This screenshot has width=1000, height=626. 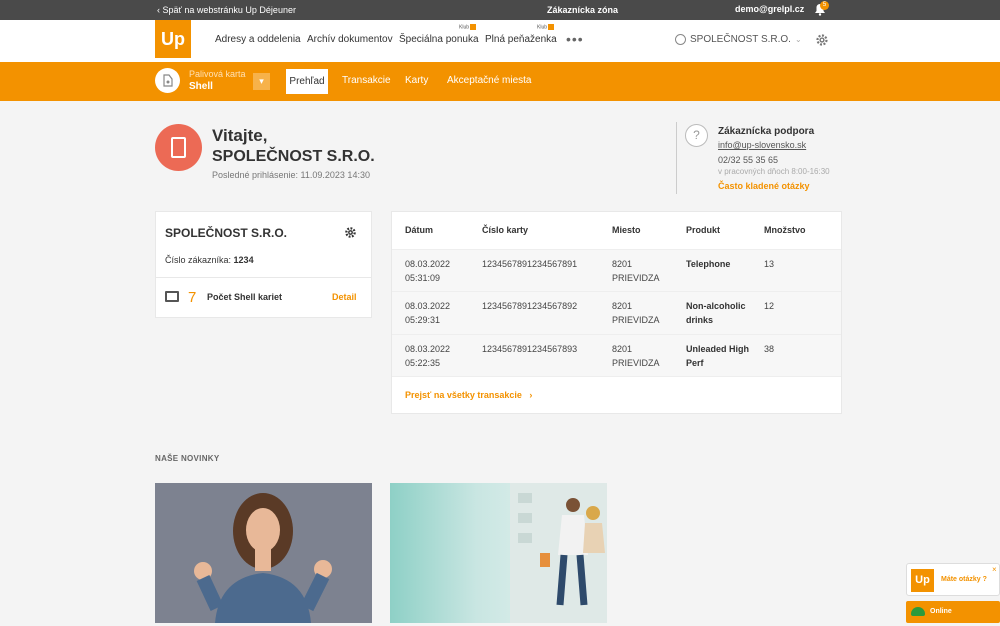 I want to click on company-selector: SPOLEČNOST S.R.O. ⌄, so click(x=738, y=39).